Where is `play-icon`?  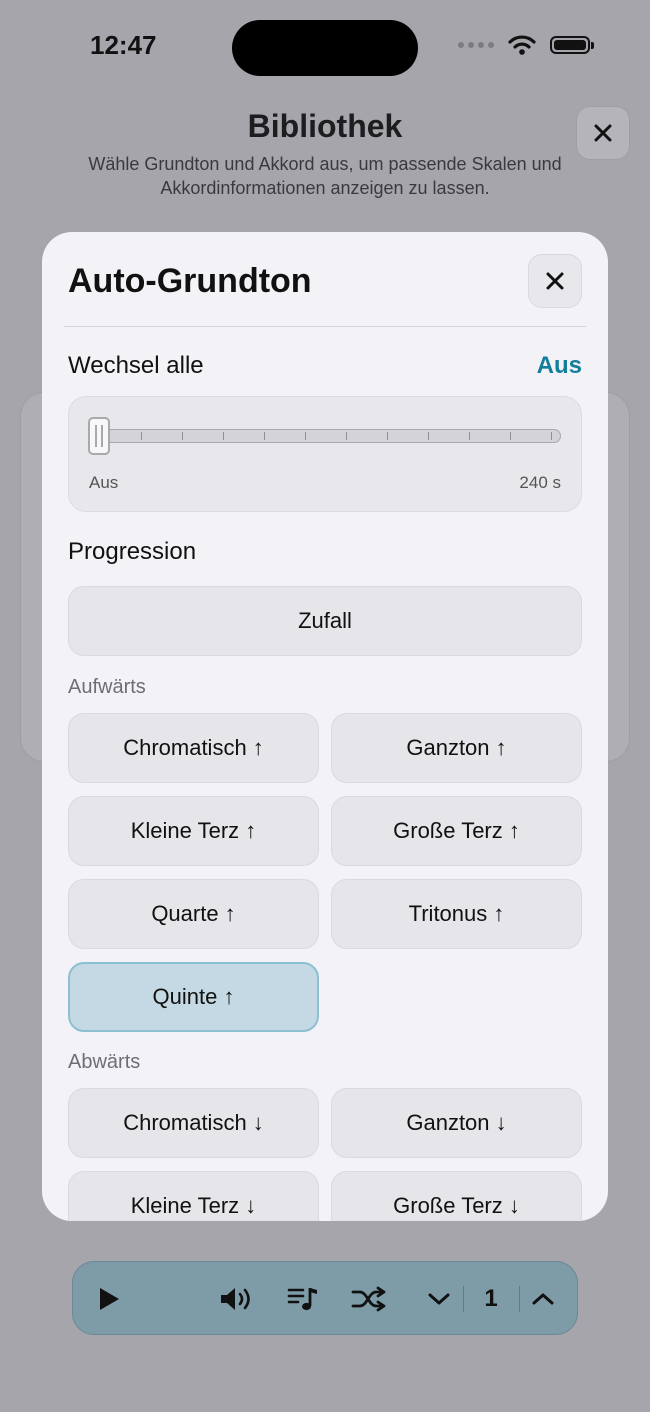
play-icon is located at coordinates (109, 1299).